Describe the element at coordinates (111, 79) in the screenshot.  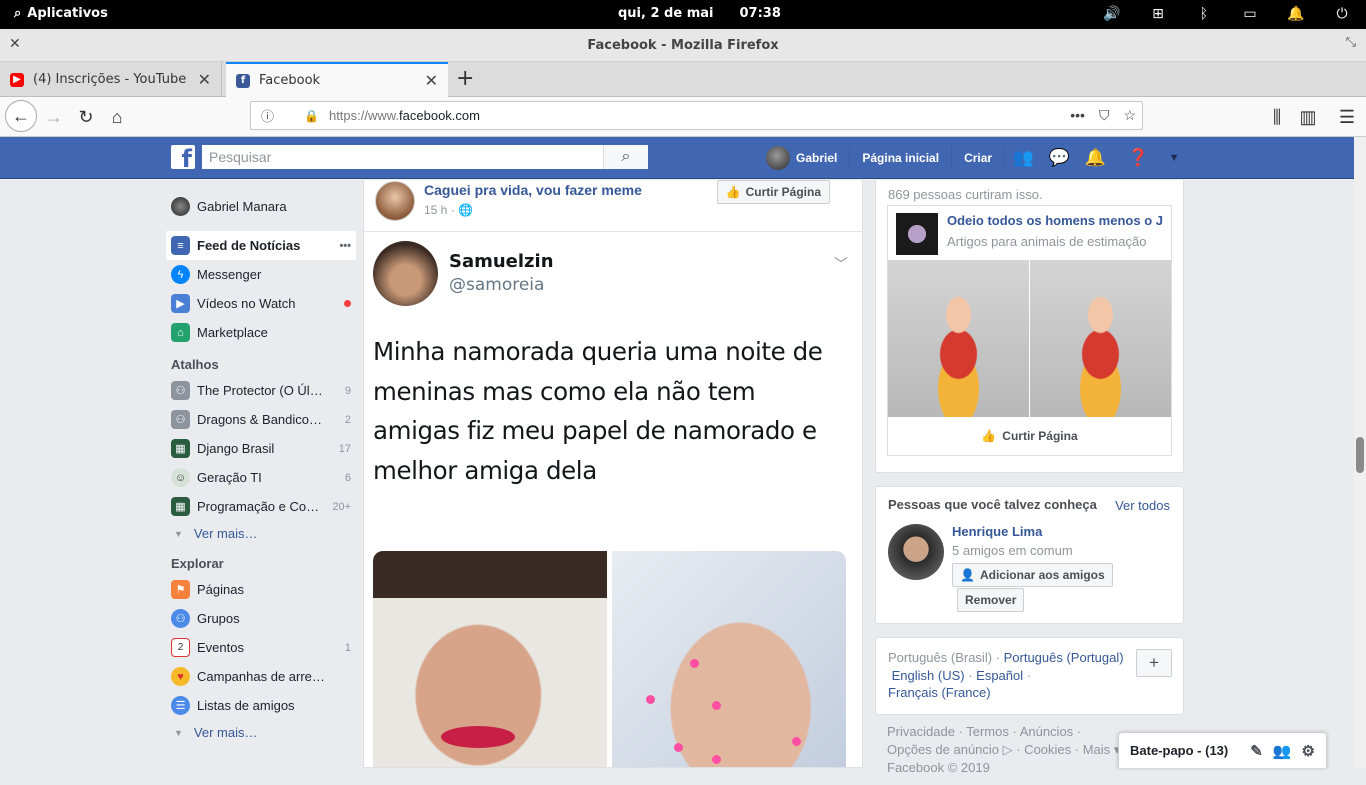
I see `tab-youtube: ▶ (4) Inscrições - YouTube ✕` at that location.